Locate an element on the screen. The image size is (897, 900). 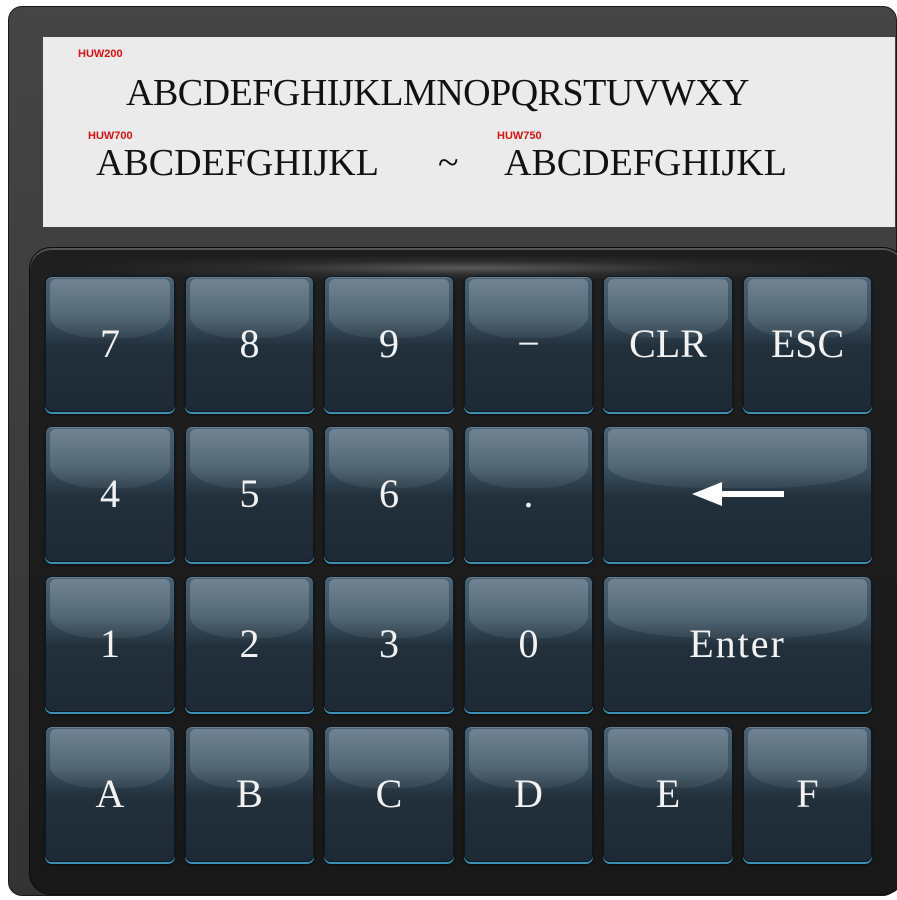
key-8: 8 is located at coordinates (249, 344).